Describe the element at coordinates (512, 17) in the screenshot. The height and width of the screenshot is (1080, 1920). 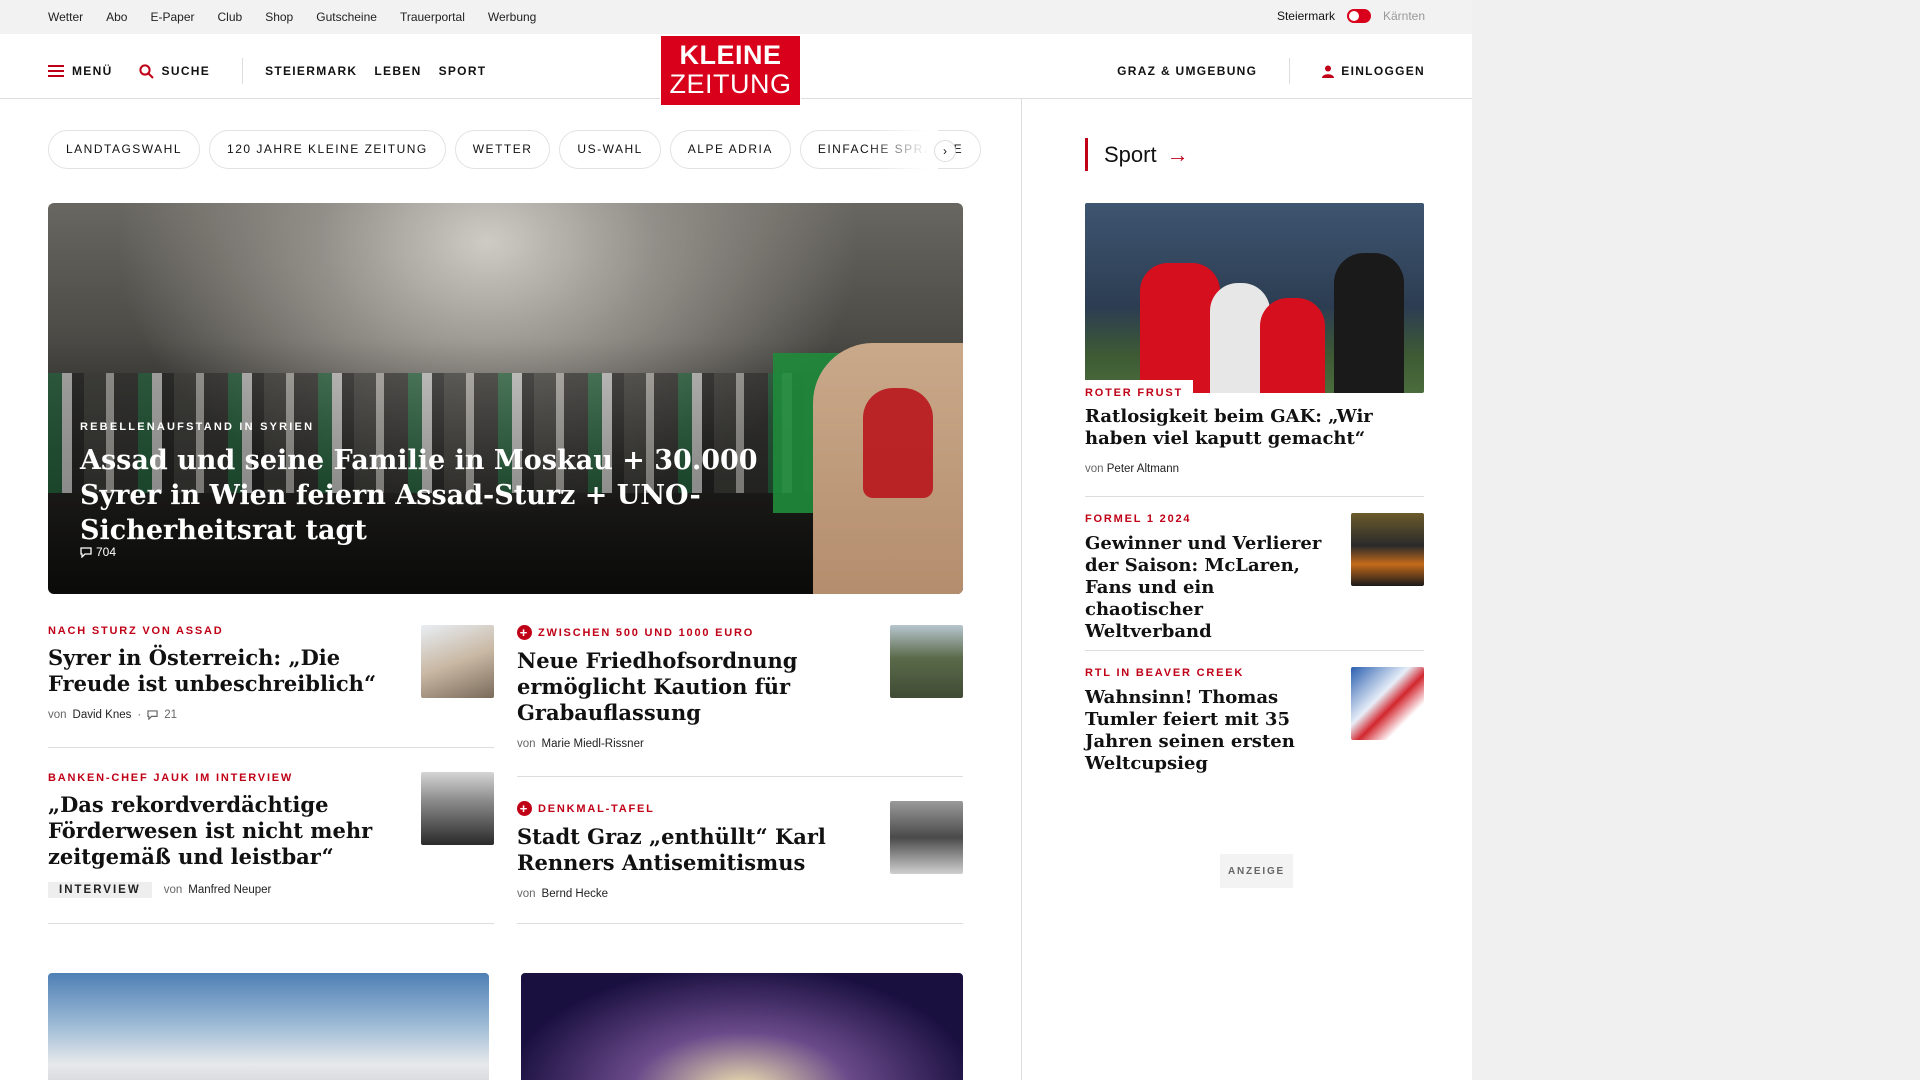
I see `utility-link-werbung: Werbung` at that location.